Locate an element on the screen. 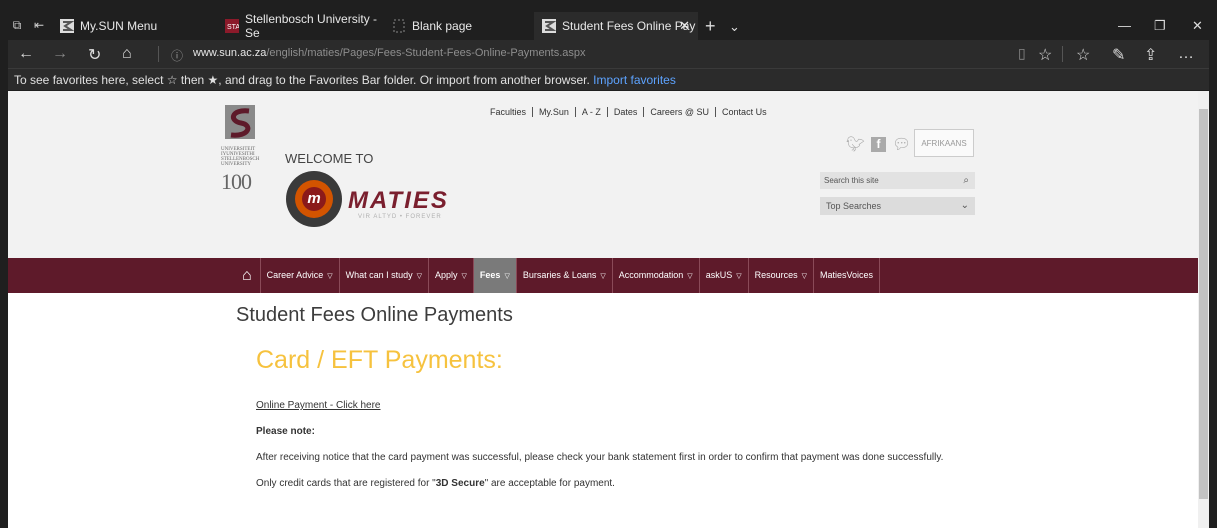 The height and width of the screenshot is (528, 1217). top-link-a-z: A - Z is located at coordinates (590, 112).